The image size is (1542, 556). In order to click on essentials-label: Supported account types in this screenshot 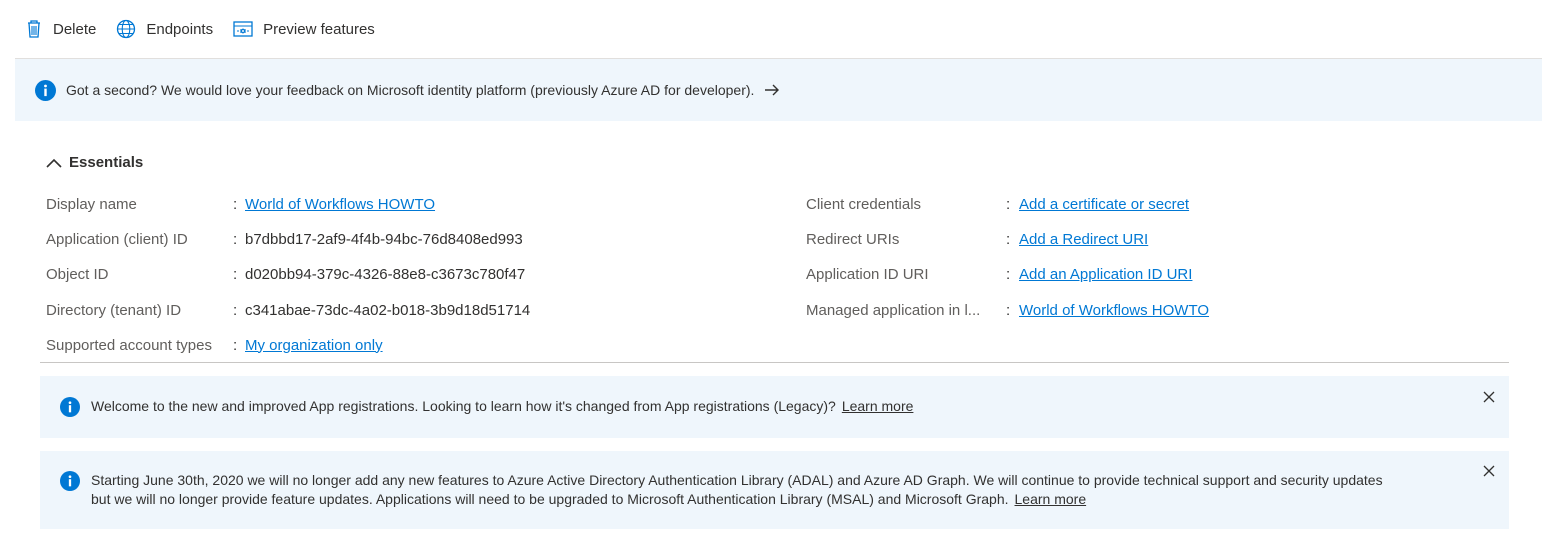, I will do `click(129, 345)`.